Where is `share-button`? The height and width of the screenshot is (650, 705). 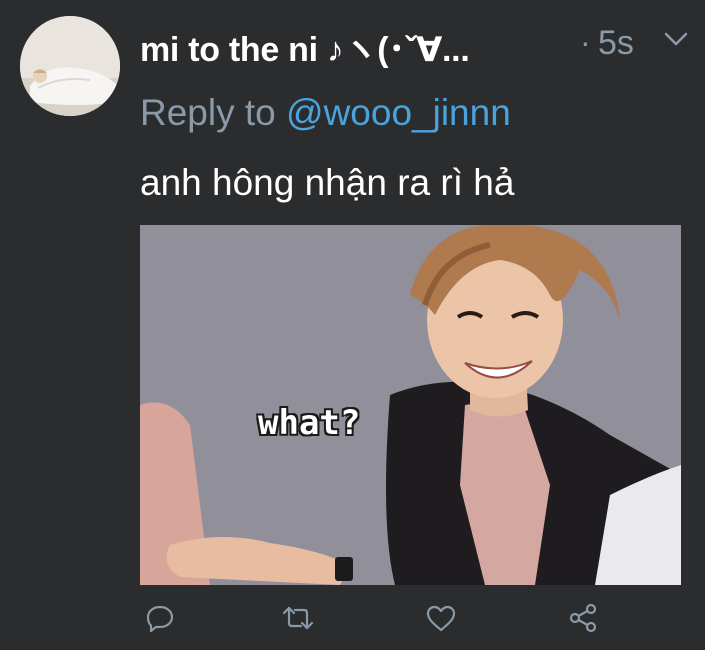
share-button is located at coordinates (583, 618).